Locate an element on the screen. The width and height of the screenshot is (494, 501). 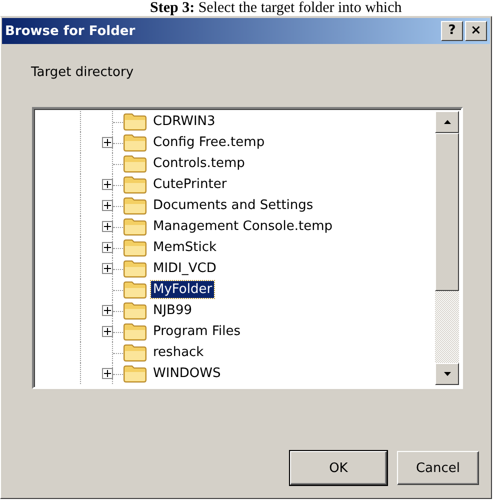
prompt-text: Target directory is located at coordinates (82, 73).